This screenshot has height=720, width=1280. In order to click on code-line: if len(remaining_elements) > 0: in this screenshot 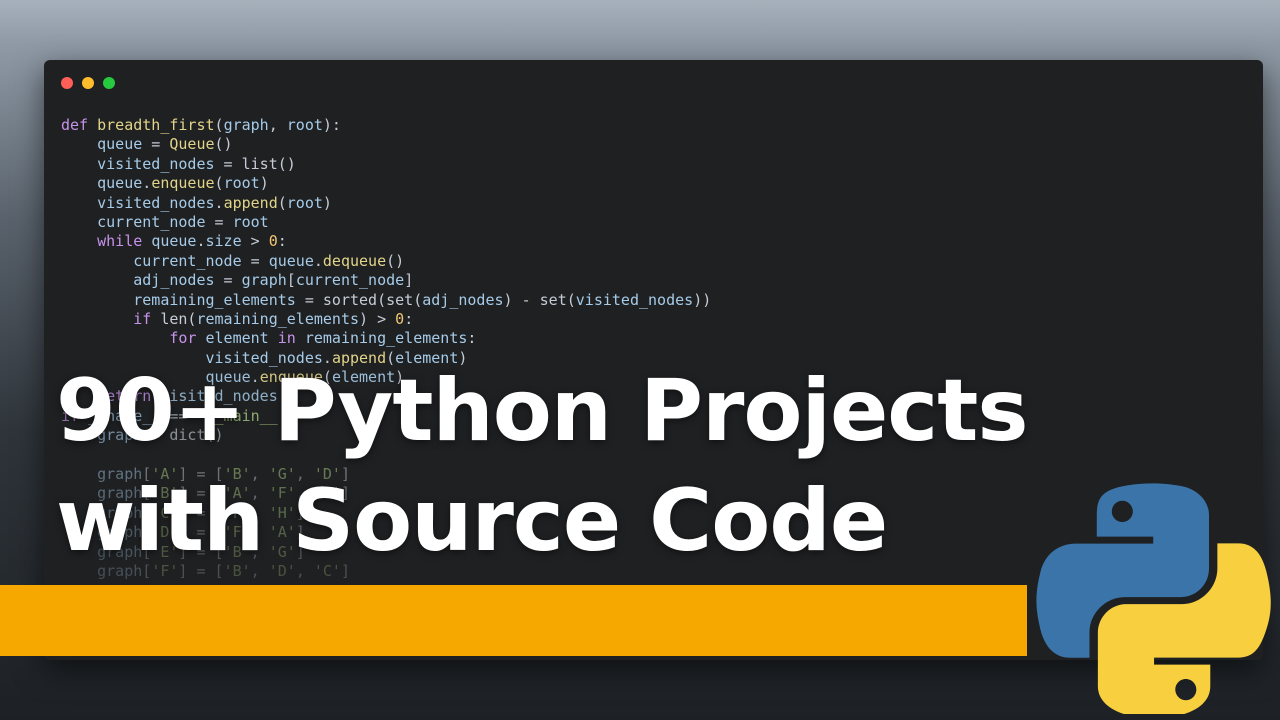, I will do `click(386, 319)`.